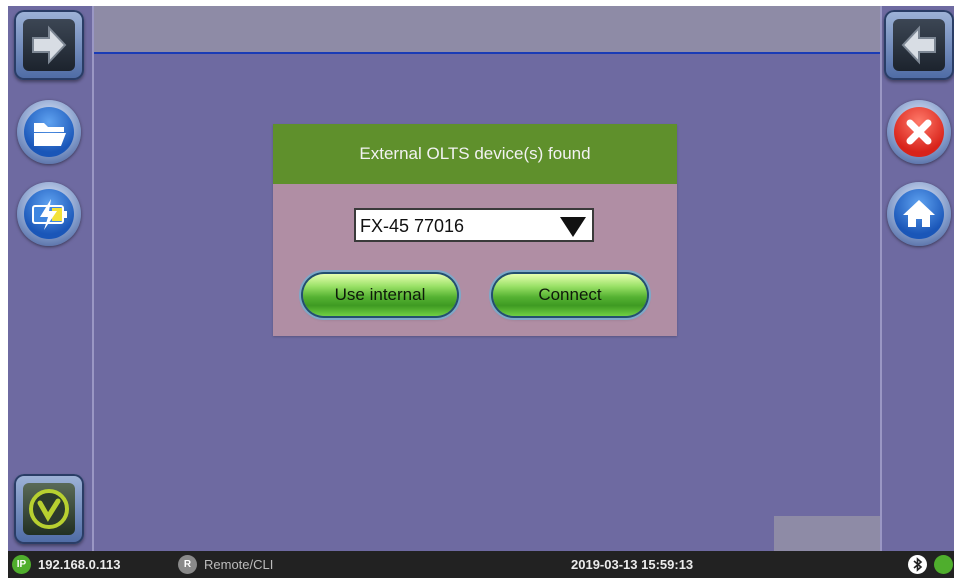  I want to click on header-bar, so click(487, 30).